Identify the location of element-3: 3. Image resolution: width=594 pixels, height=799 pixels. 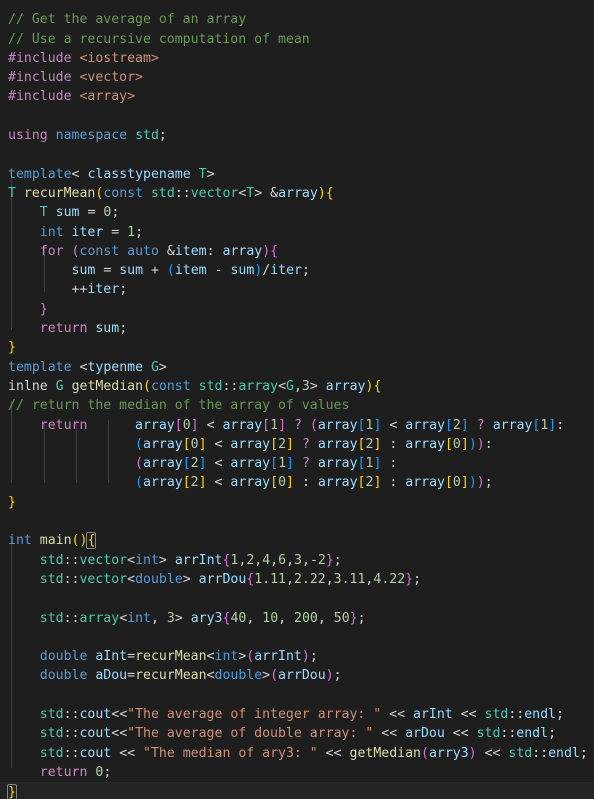
(298, 560).